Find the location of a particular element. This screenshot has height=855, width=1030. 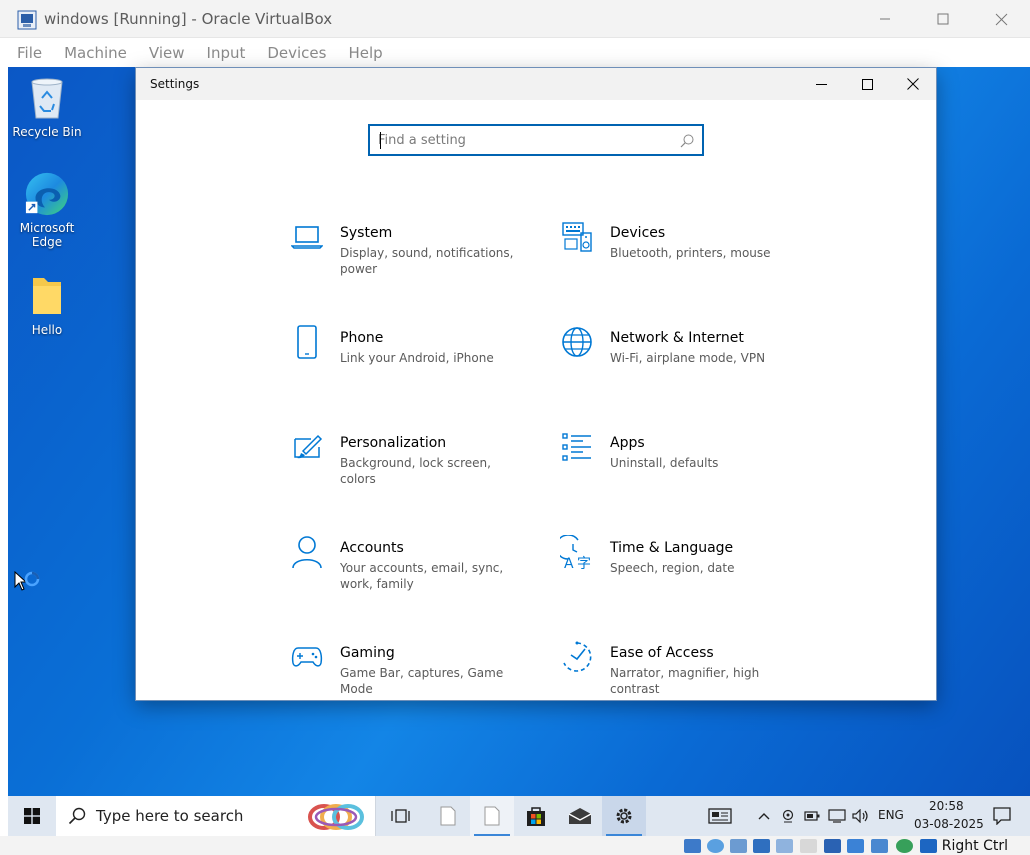

tray-meet-now is located at coordinates (788, 816).